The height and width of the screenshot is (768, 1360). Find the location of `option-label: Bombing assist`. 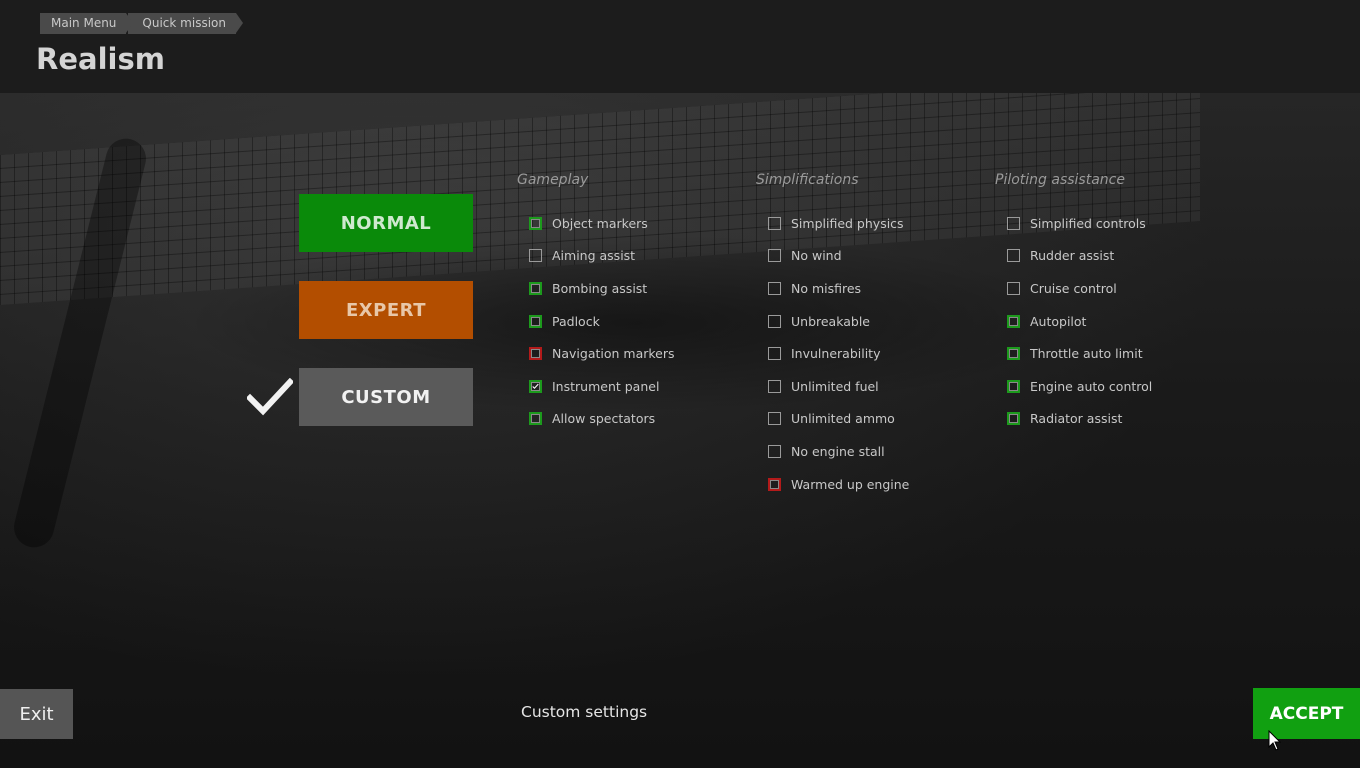

option-label: Bombing assist is located at coordinates (600, 288).